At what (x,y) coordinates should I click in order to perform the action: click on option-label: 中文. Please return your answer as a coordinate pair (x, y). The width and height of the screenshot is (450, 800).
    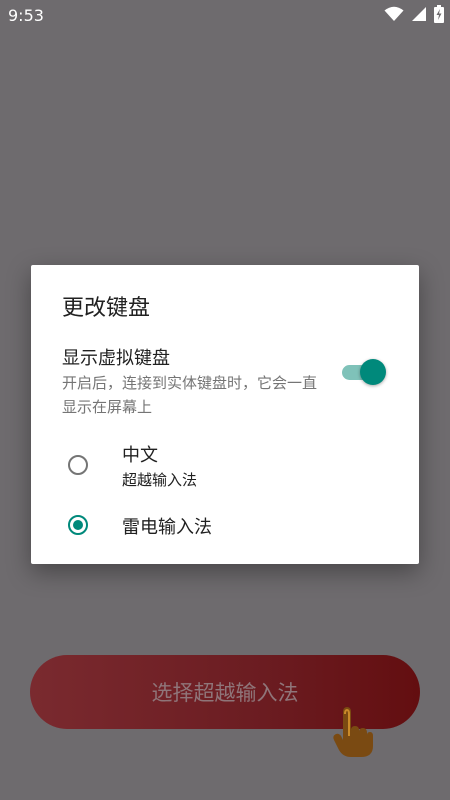
    Looking at the image, I should click on (140, 455).